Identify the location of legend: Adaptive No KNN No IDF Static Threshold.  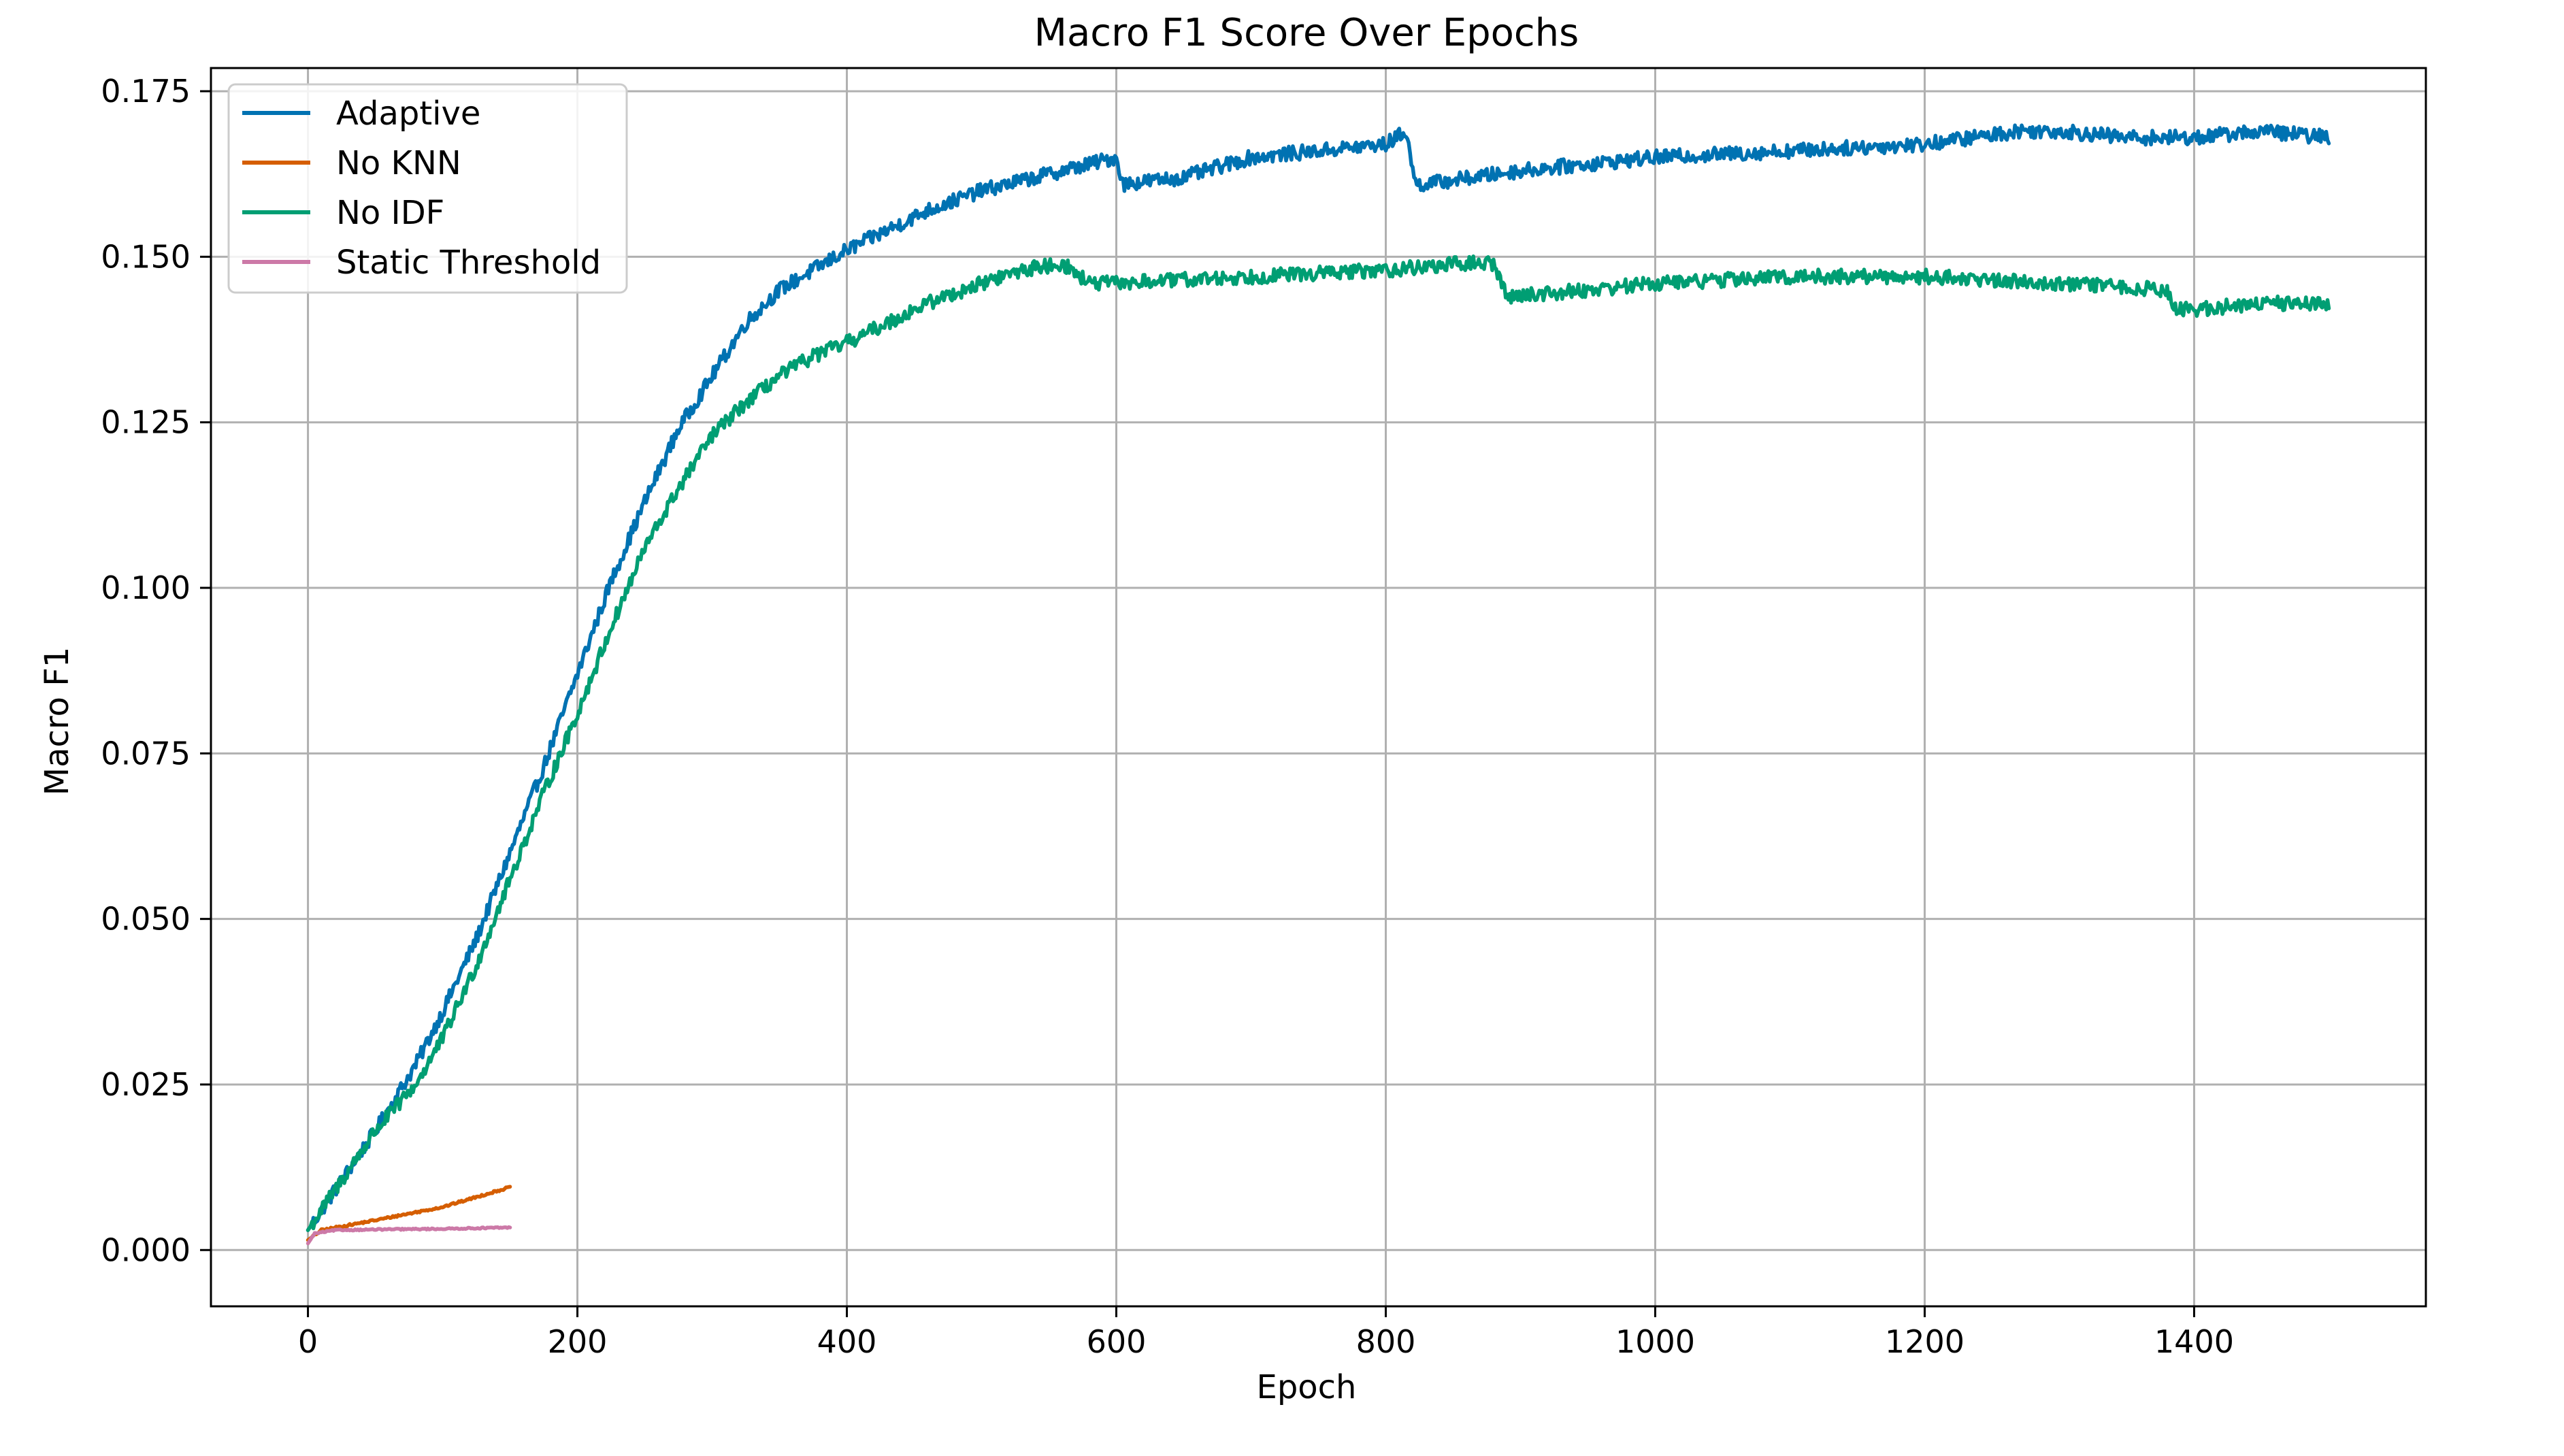
(427, 189).